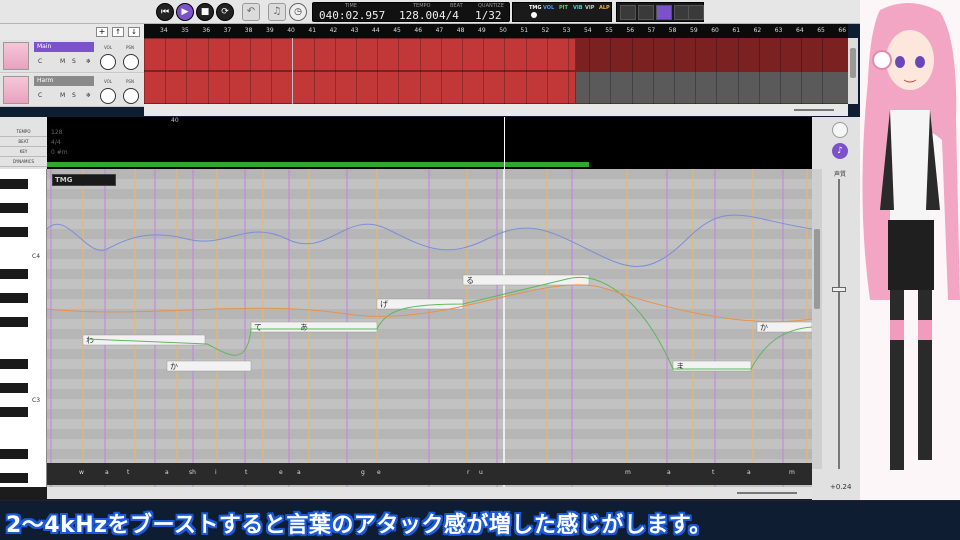 Image resolution: width=960 pixels, height=540 pixels. I want to click on ruler-bar-number: 40, so click(291, 30).